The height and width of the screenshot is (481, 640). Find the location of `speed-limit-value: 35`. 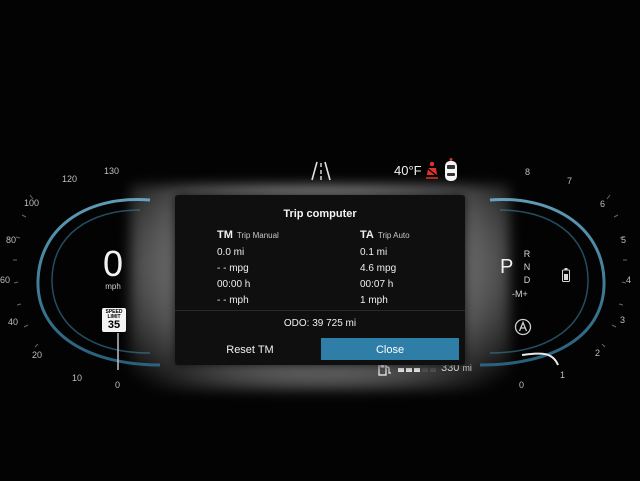

speed-limit-value: 35 is located at coordinates (114, 325).